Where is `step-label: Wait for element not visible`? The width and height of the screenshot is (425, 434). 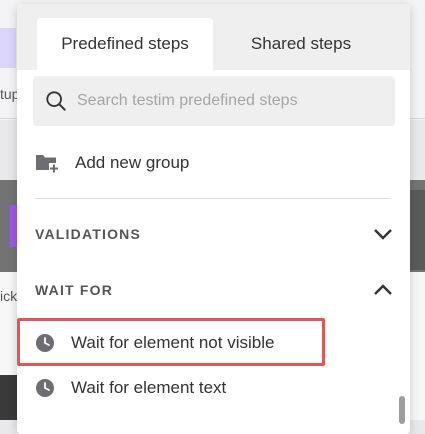 step-label: Wait for element not visible is located at coordinates (173, 342).